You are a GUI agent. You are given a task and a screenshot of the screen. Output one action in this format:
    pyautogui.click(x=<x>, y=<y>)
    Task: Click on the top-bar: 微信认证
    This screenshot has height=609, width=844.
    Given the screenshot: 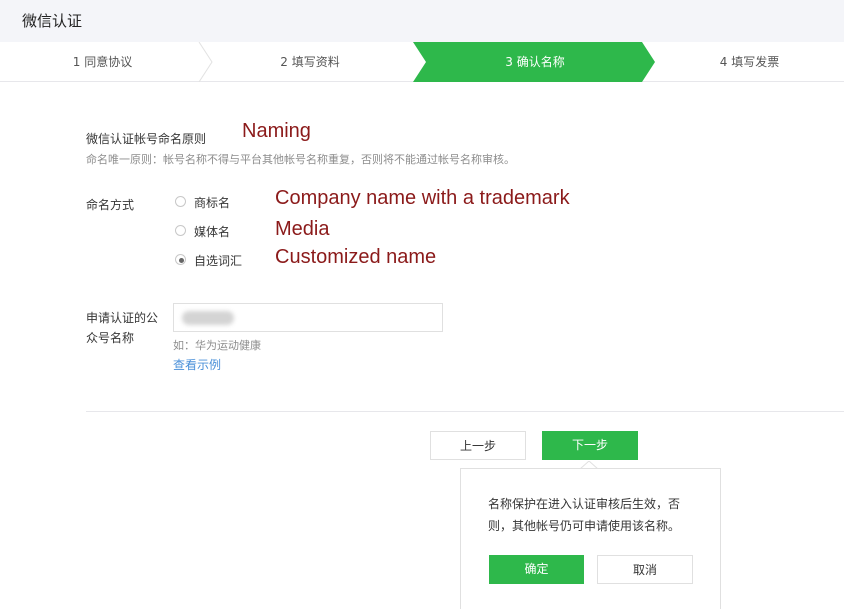 What is the action you would take?
    pyautogui.click(x=422, y=21)
    